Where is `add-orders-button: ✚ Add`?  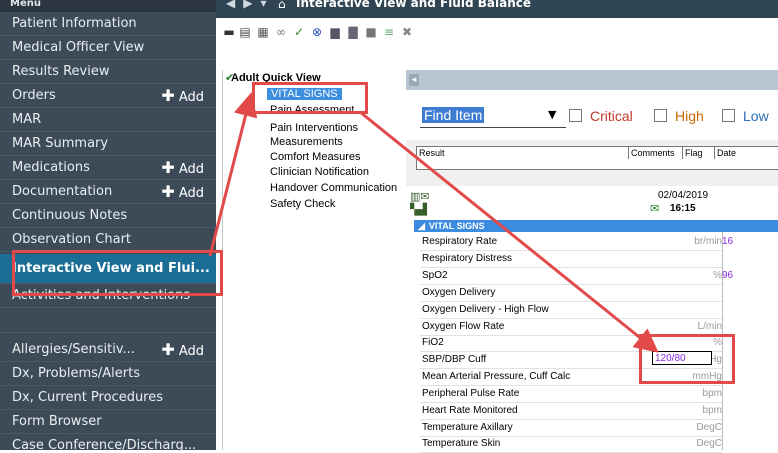
add-orders-button: ✚ Add is located at coordinates (182, 95).